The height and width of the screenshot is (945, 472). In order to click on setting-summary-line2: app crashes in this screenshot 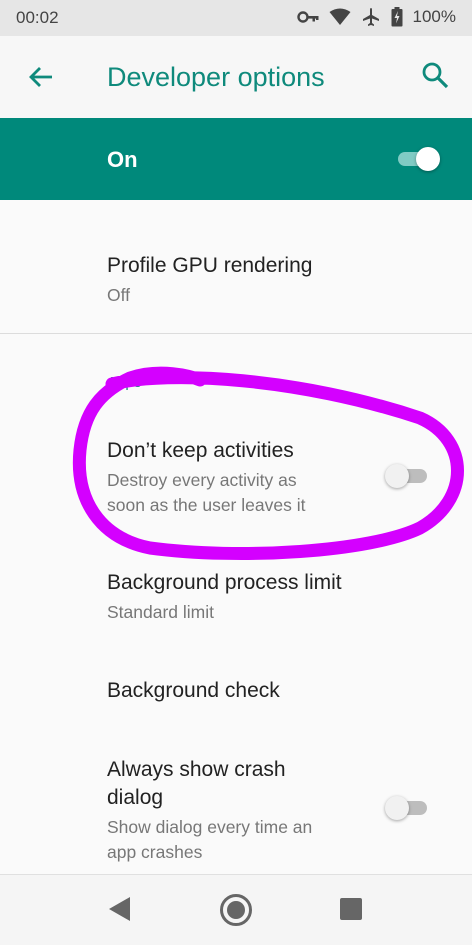, I will do `click(155, 852)`.